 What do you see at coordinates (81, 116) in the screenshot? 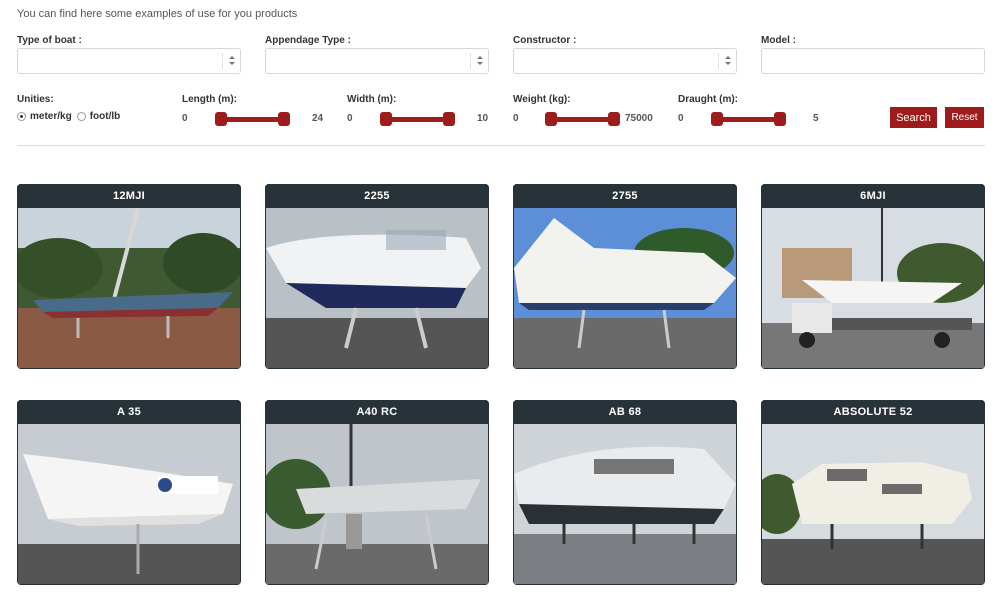
I see `radio-unchecked-icon` at bounding box center [81, 116].